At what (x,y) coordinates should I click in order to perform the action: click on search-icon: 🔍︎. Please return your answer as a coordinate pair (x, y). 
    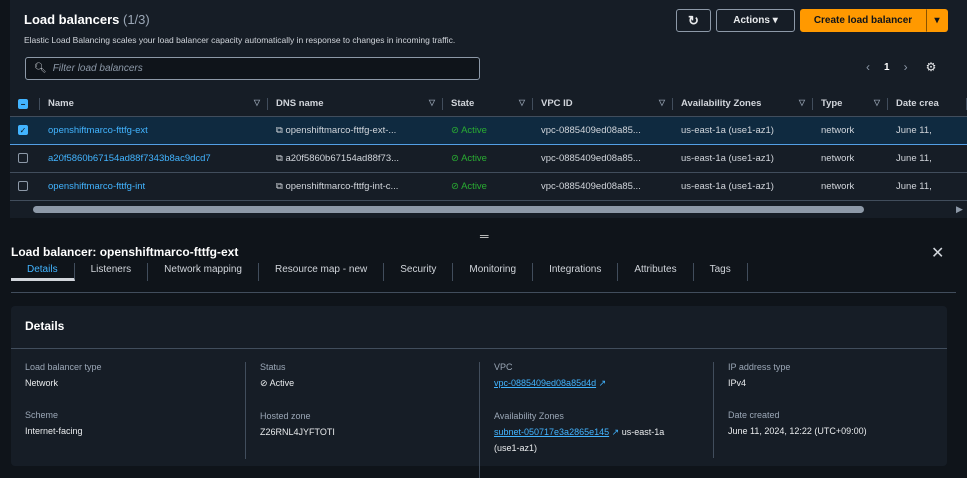
    Looking at the image, I should click on (40, 68).